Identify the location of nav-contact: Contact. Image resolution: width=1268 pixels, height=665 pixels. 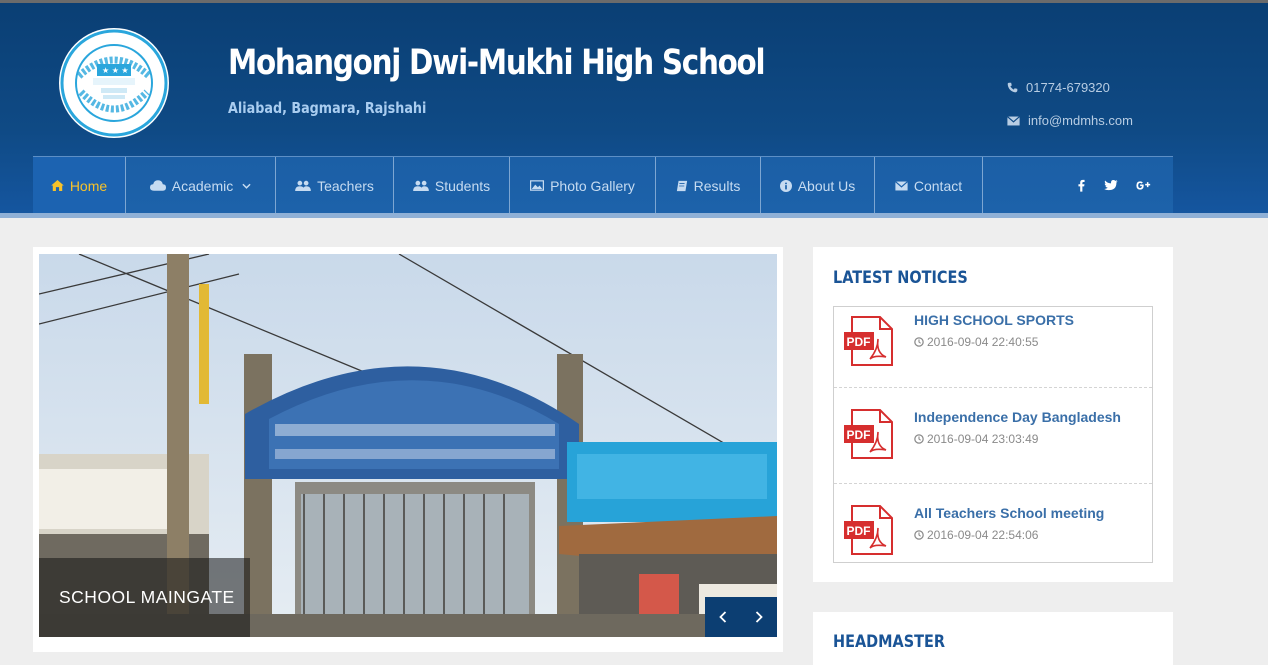
(929, 185).